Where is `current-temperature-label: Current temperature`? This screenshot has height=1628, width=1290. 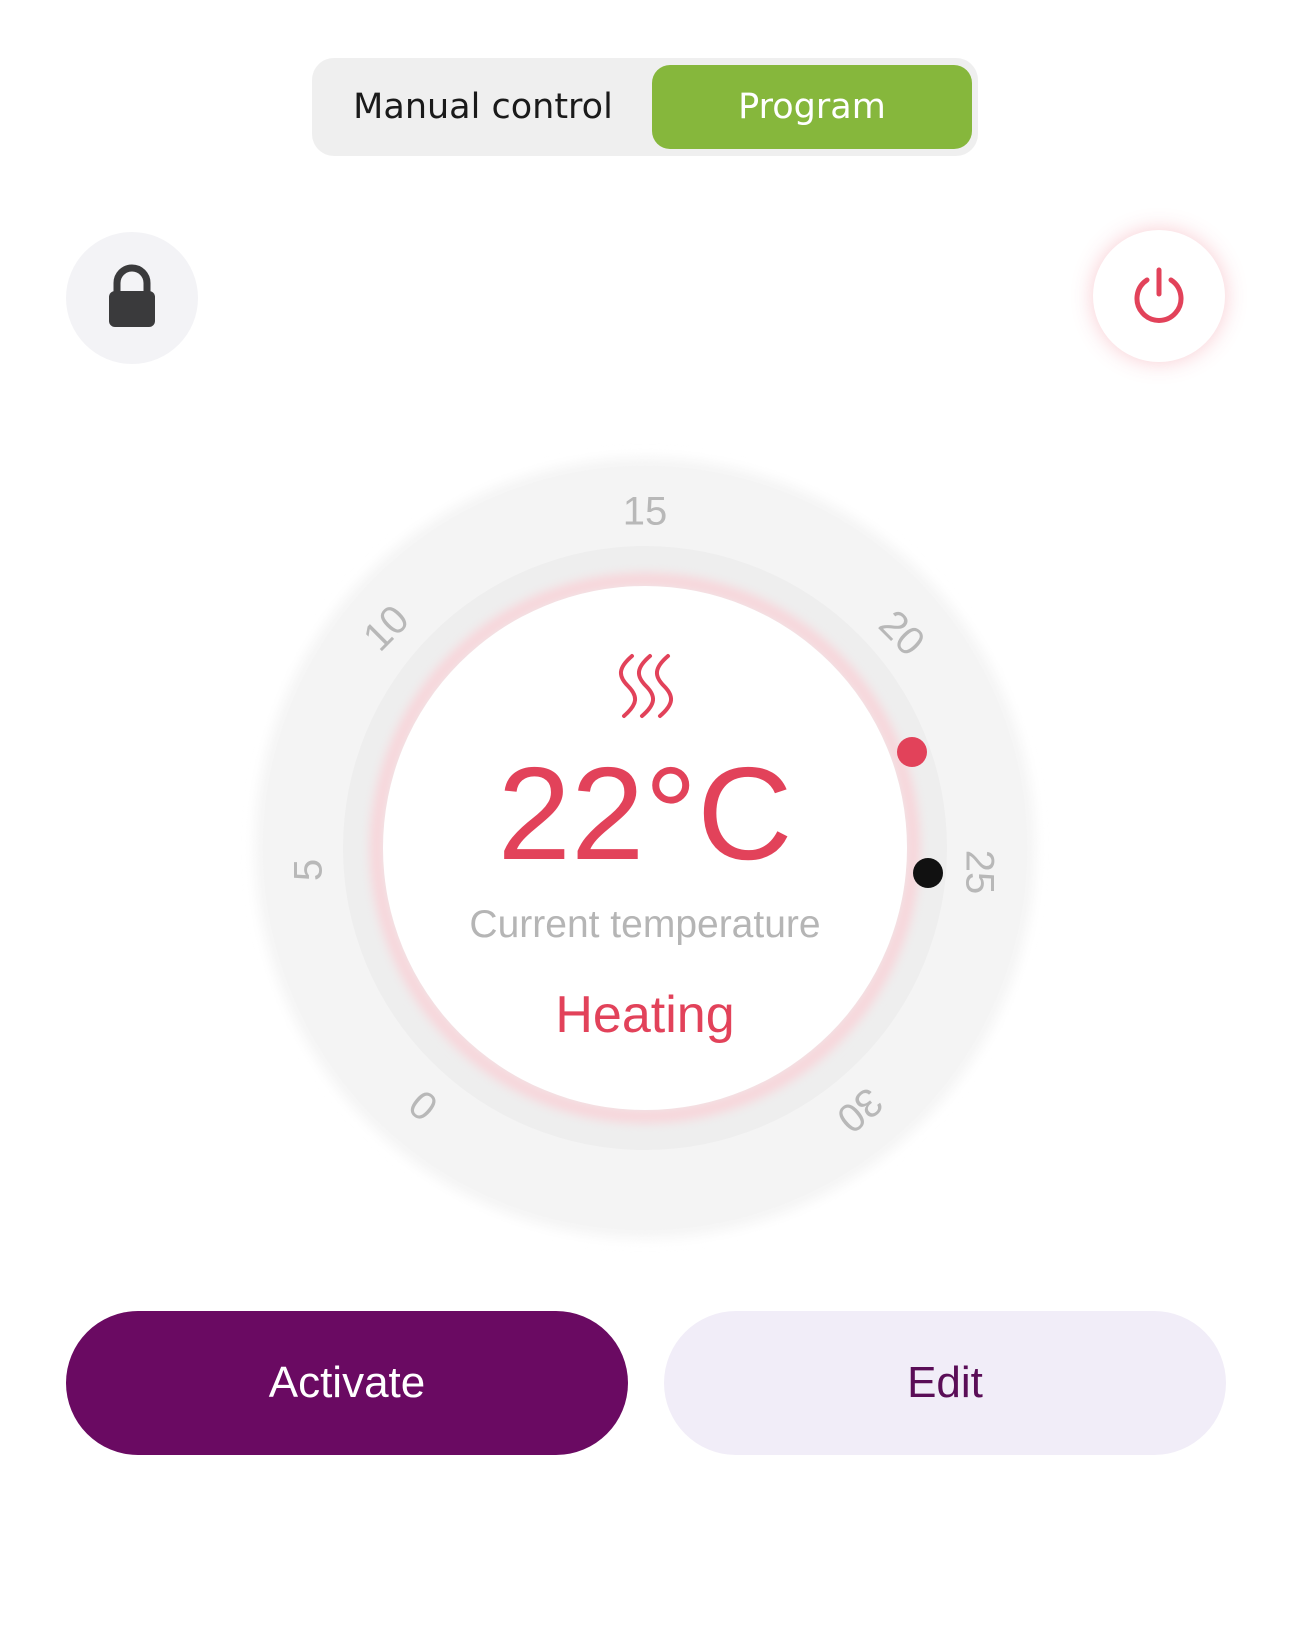
current-temperature-label: Current temperature is located at coordinates (645, 924).